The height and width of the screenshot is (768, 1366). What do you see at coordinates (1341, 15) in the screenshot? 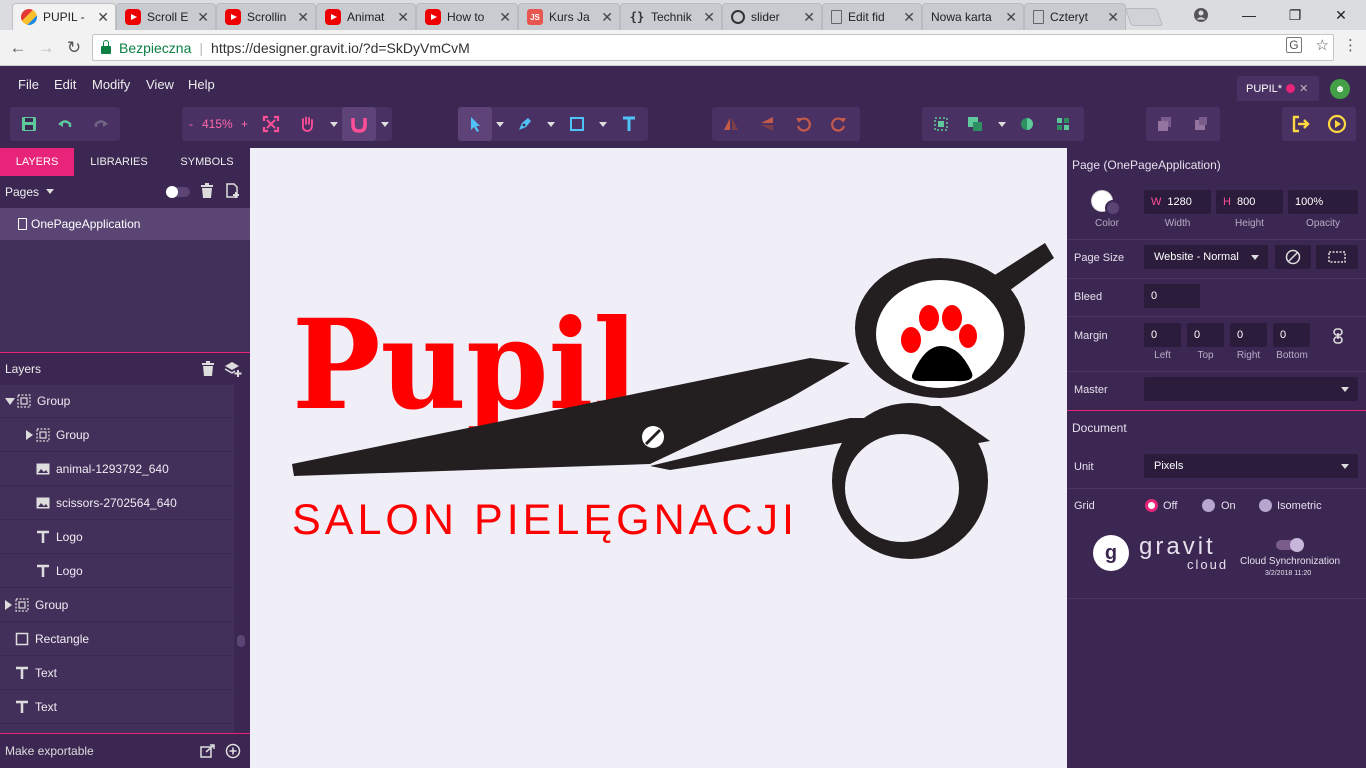
I see `close-window-button: ✕` at bounding box center [1341, 15].